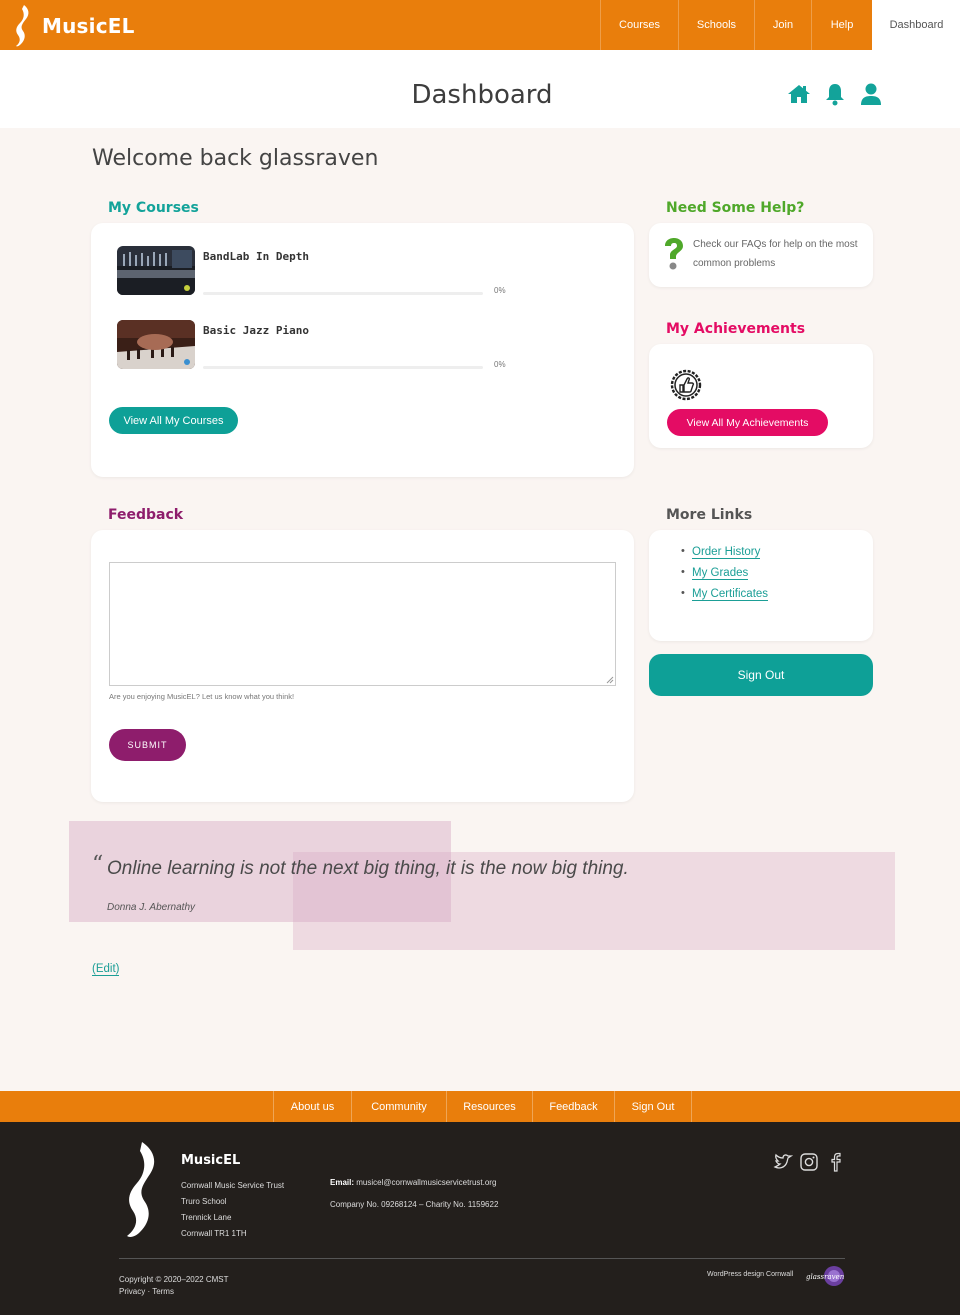 Image resolution: width=960 pixels, height=1315 pixels. I want to click on facebook-icon, so click(836, 1162).